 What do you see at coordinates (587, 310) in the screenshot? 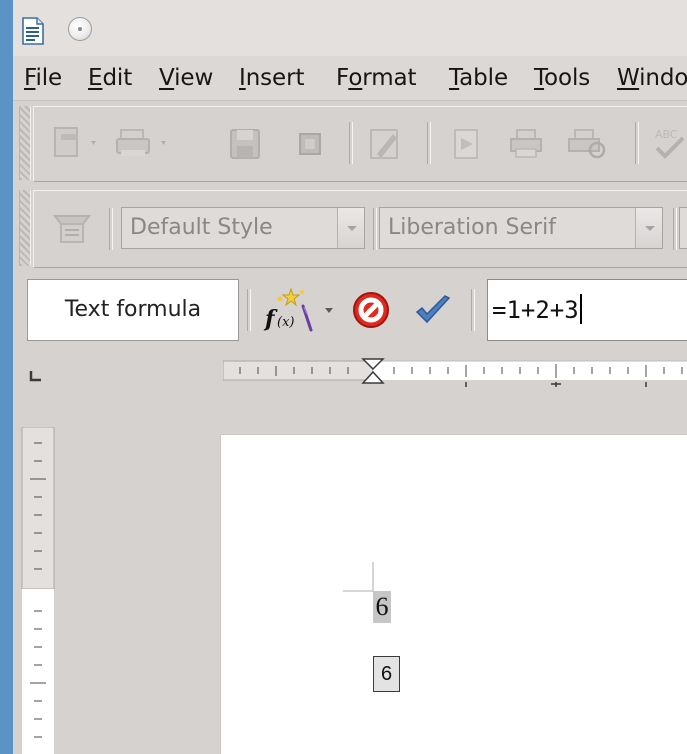
I see `formula-input: =1+2+3` at bounding box center [587, 310].